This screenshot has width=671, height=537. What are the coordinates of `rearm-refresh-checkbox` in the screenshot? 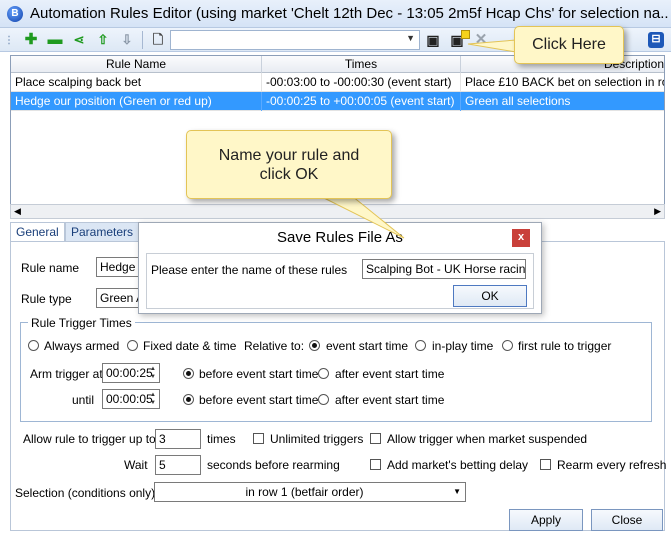 It's located at (545, 464).